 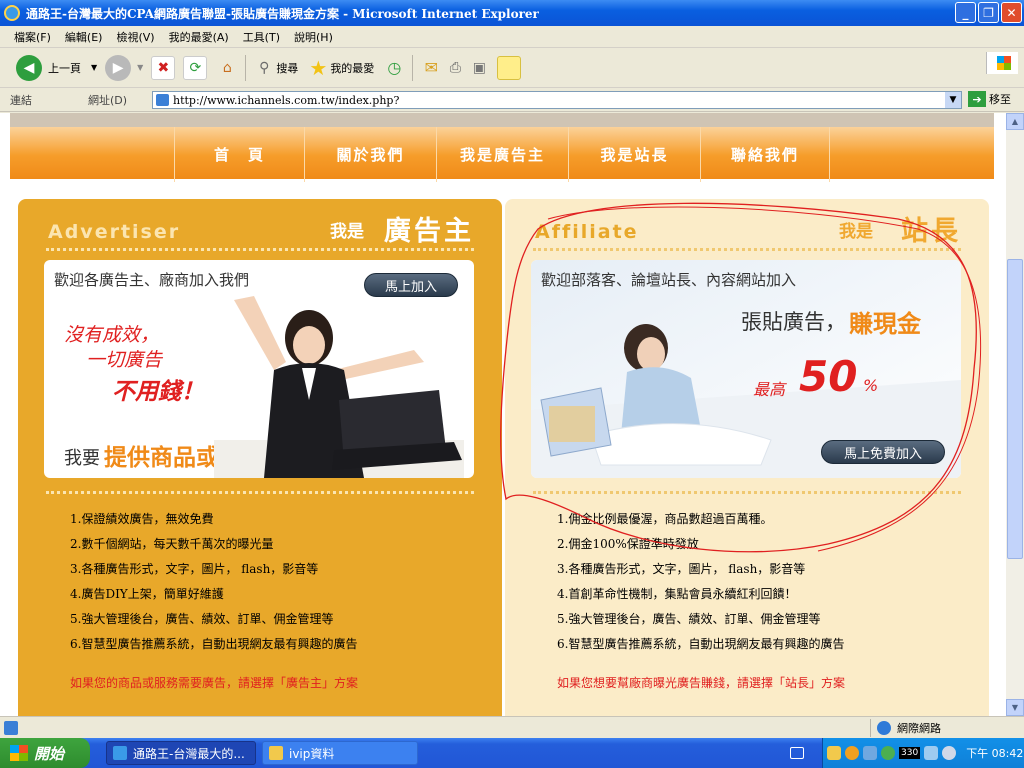 I want to click on taskbar: 開始 通路王-台灣最大的... ivip資料 330 下午 08:42, so click(x=512, y=753).